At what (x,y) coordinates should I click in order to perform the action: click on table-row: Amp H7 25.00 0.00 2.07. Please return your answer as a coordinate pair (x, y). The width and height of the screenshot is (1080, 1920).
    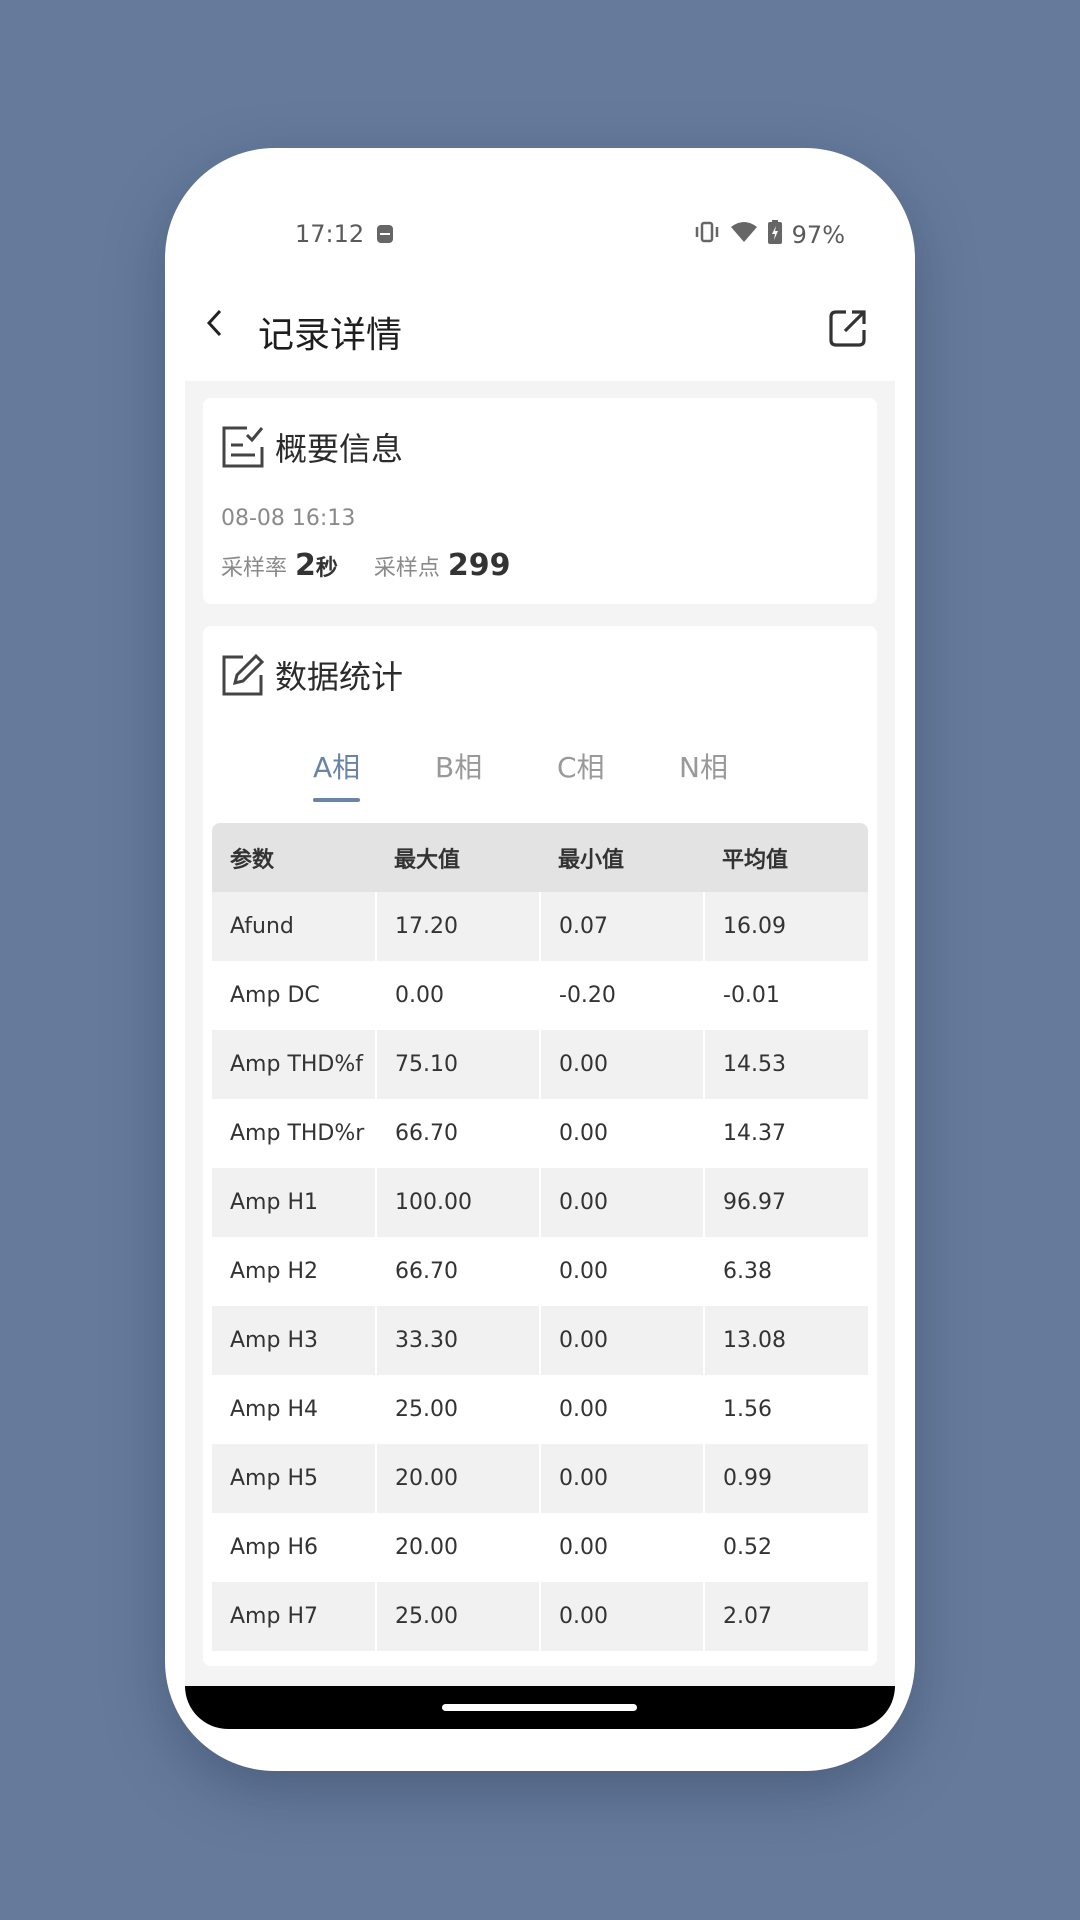
    Looking at the image, I should click on (540, 1616).